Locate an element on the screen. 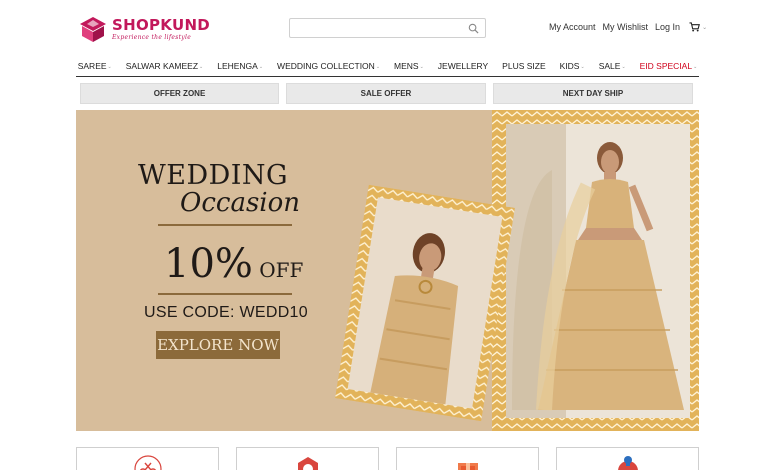  nav-label: KIDS is located at coordinates (569, 66).